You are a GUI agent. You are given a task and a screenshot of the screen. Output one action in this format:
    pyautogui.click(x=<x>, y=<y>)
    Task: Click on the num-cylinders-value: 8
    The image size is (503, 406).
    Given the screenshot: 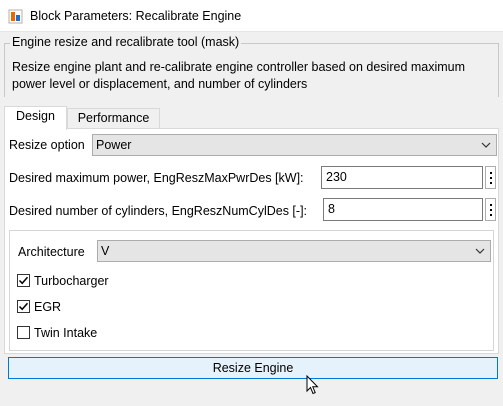 What is the action you would take?
    pyautogui.click(x=331, y=209)
    